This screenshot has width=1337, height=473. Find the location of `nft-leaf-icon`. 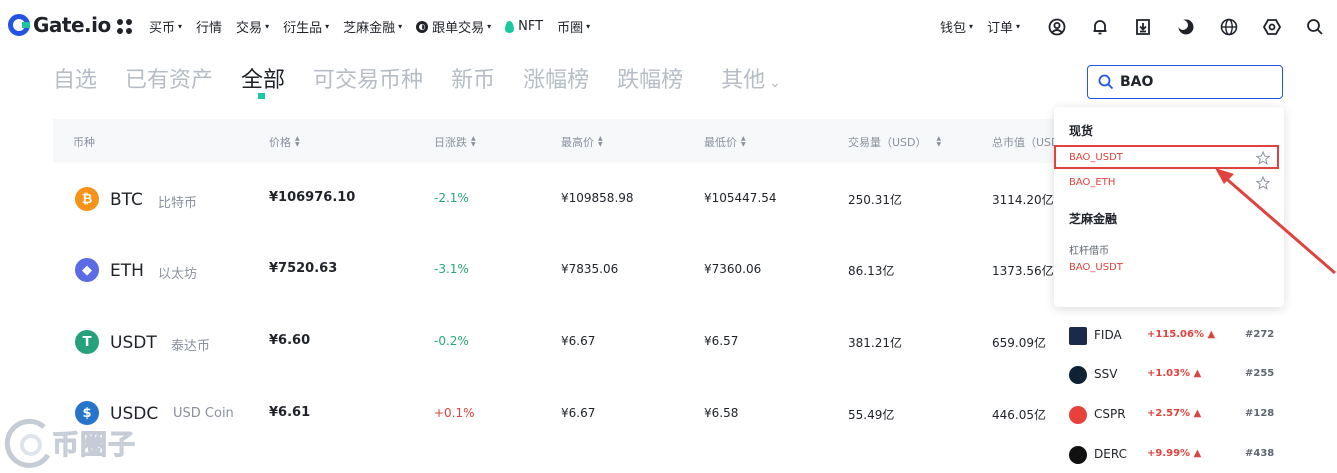

nft-leaf-icon is located at coordinates (510, 26).